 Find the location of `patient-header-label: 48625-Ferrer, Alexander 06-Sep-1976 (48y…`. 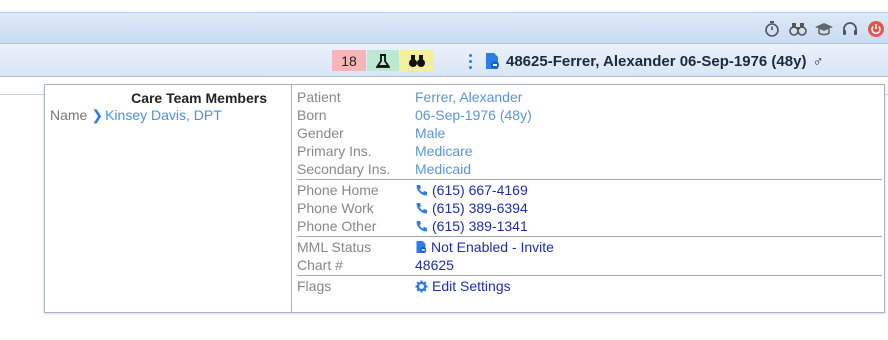

patient-header-label: 48625-Ferrer, Alexander 06-Sep-1976 (48y… is located at coordinates (656, 61).